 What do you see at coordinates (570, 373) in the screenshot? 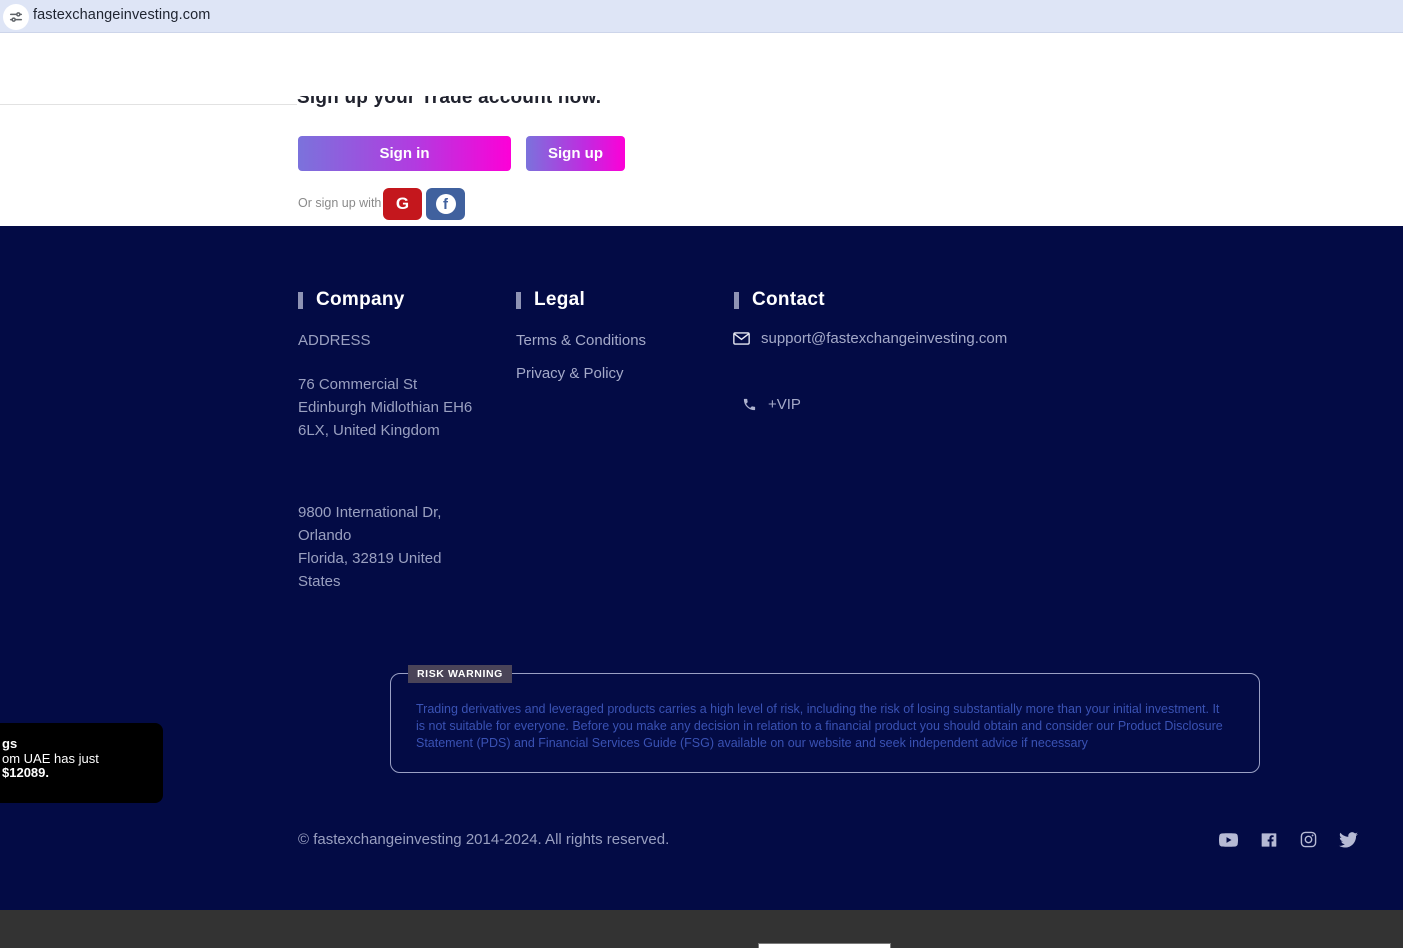
I see `privacy-policy-link: Privacy & Policy` at bounding box center [570, 373].